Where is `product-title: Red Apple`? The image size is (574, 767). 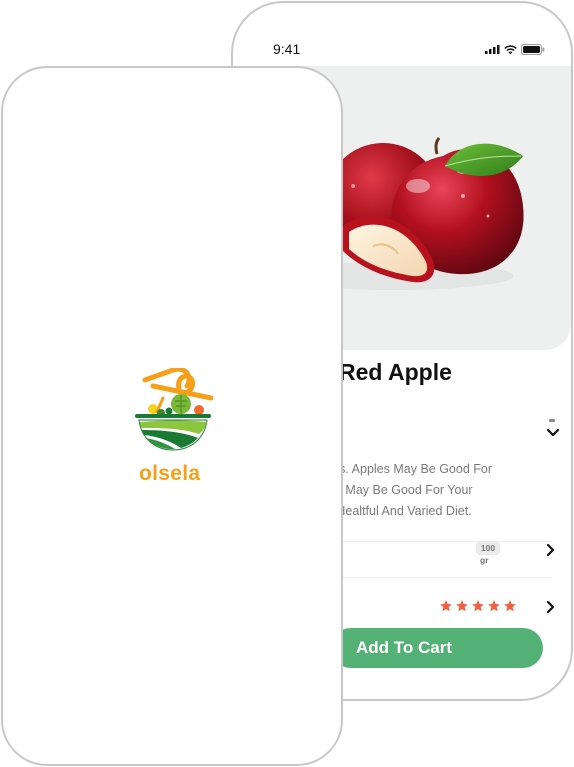
product-title: Red Apple is located at coordinates (395, 372).